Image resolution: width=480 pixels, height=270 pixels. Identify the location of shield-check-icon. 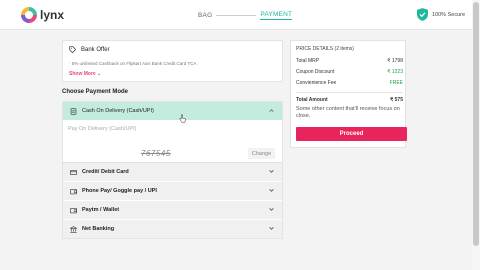
(422, 14).